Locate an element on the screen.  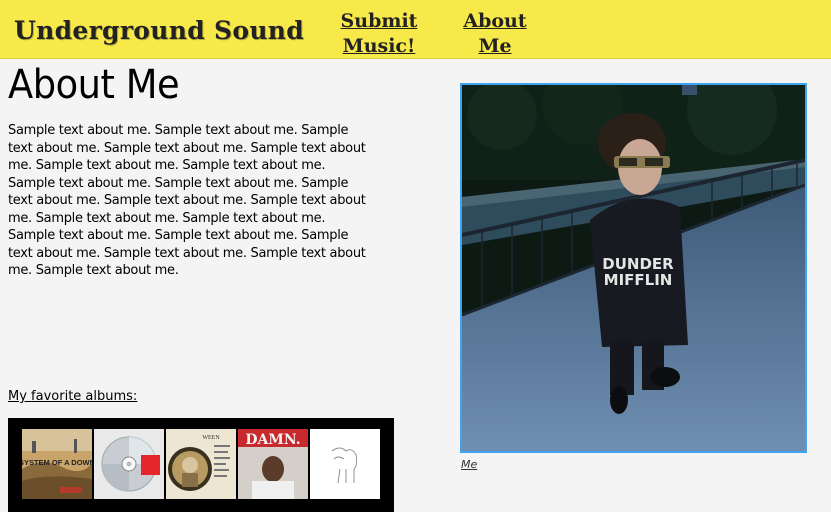
album-cover-yeezus is located at coordinates (129, 464).